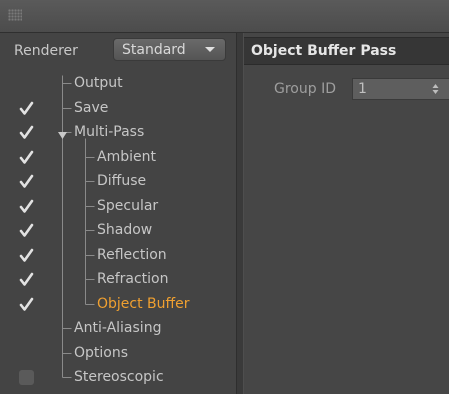 The width and height of the screenshot is (449, 394). I want to click on tree-item-label: Multi-Pass, so click(109, 132).